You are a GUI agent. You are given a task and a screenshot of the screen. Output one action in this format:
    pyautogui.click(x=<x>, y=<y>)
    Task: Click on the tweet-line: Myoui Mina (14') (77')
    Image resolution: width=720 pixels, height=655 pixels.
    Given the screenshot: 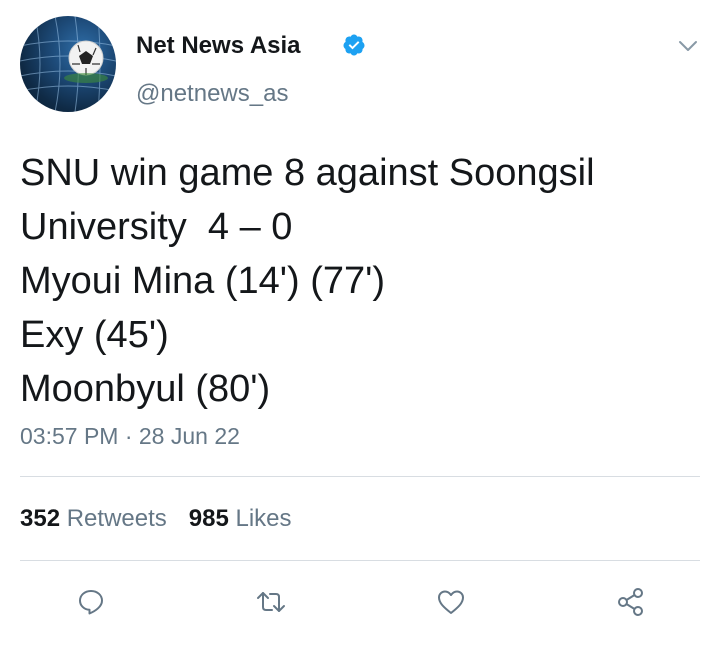 What is the action you would take?
    pyautogui.click(x=203, y=281)
    